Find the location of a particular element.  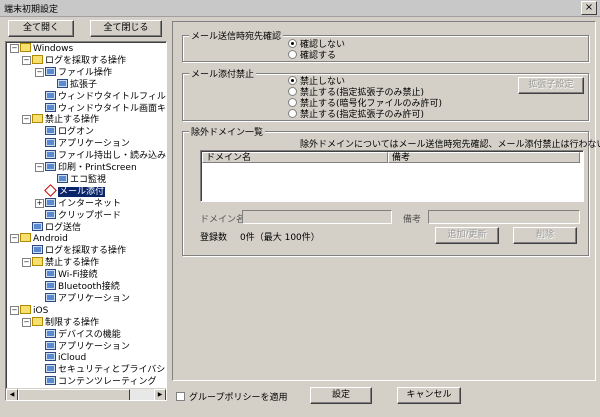

tree-item: ログ送信 is located at coordinates (57, 227).